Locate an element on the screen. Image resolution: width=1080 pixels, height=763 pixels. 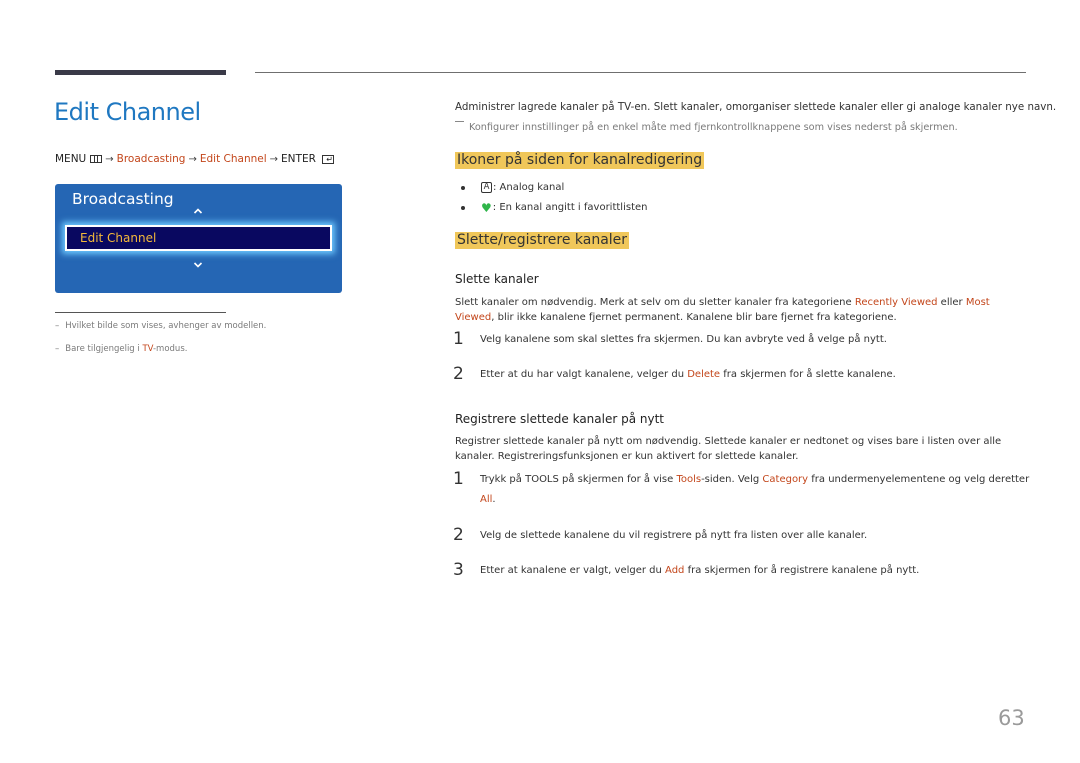
favorite-heart-icon: ♥ is located at coordinates (486, 207).